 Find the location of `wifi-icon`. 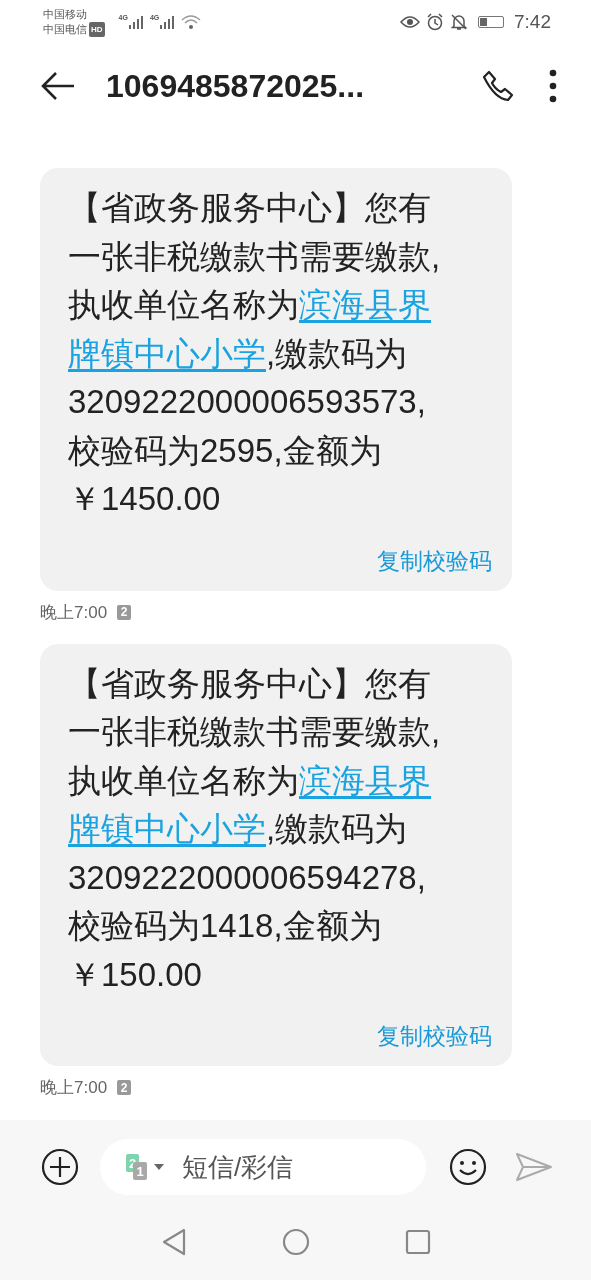

wifi-icon is located at coordinates (191, 22).